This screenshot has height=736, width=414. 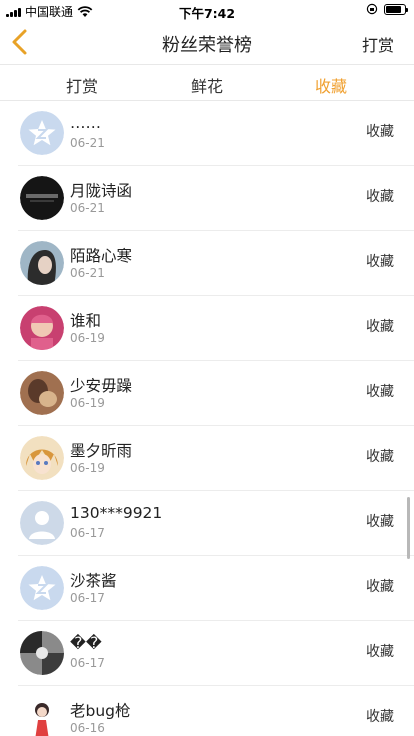 I want to click on fan-row: �� 06-17 收藏, so click(x=207, y=653).